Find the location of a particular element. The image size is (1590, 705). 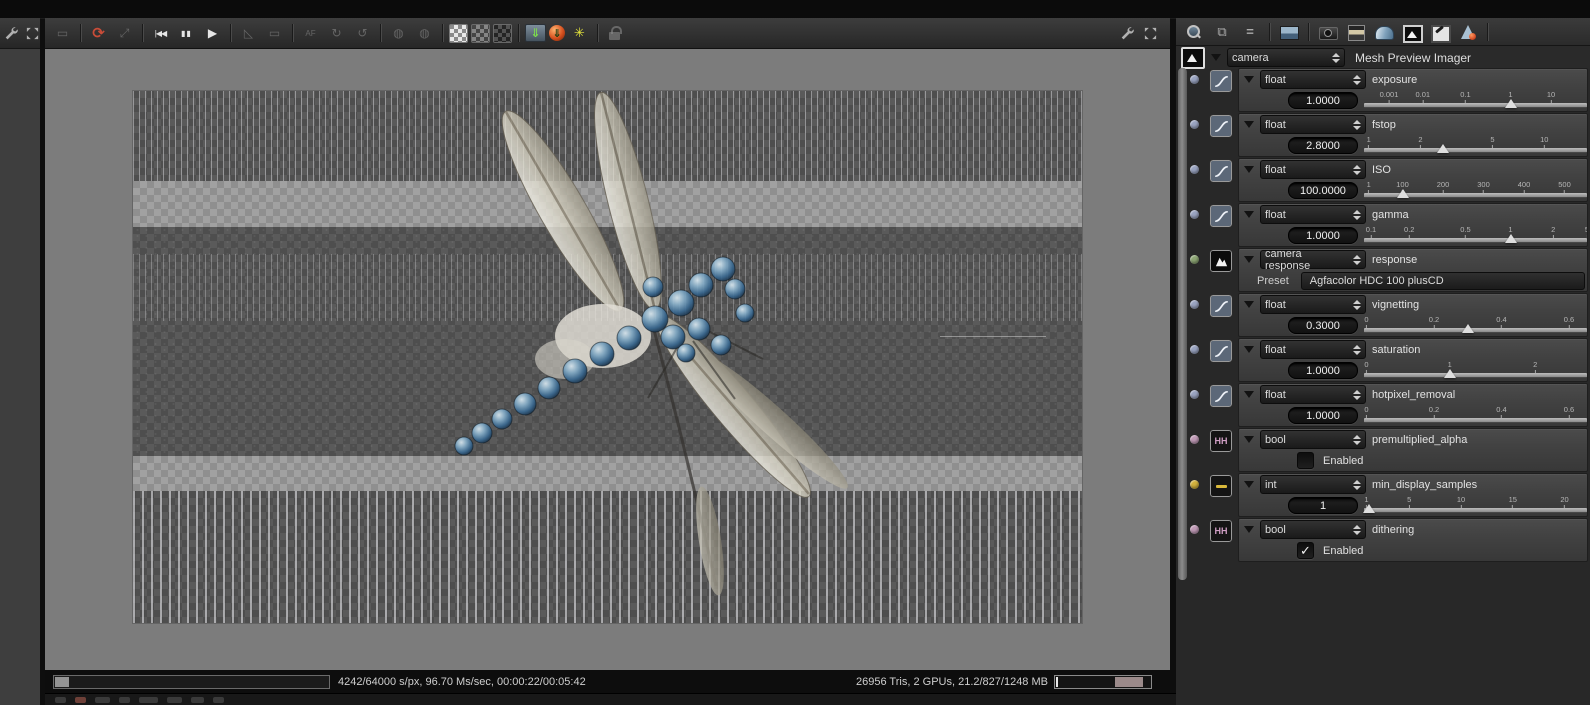

sphere-view-icon: ◍ is located at coordinates (398, 33).